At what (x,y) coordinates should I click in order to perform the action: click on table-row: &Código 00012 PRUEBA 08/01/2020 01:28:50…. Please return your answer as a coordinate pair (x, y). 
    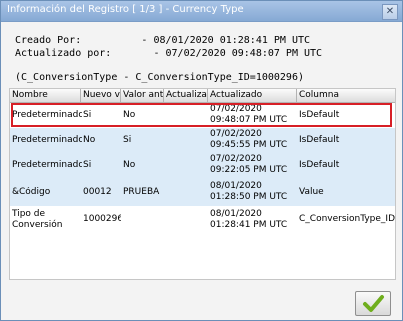
    Looking at the image, I should click on (202, 192).